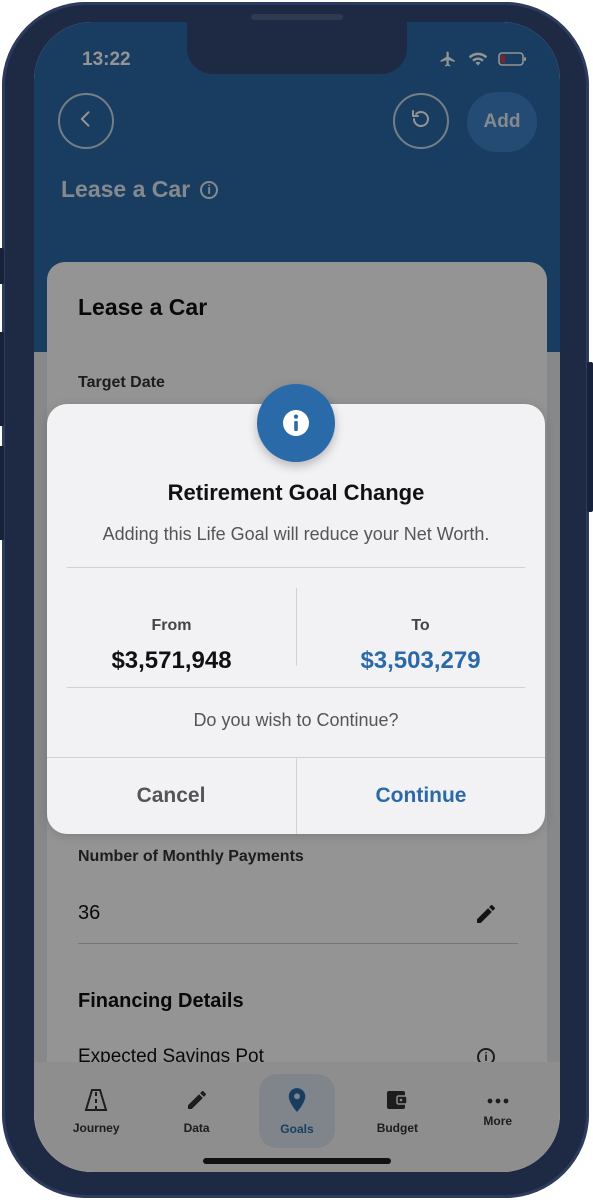 This screenshot has width=593, height=1200. What do you see at coordinates (171, 660) in the screenshot?
I see `from-value: $3,571,948` at bounding box center [171, 660].